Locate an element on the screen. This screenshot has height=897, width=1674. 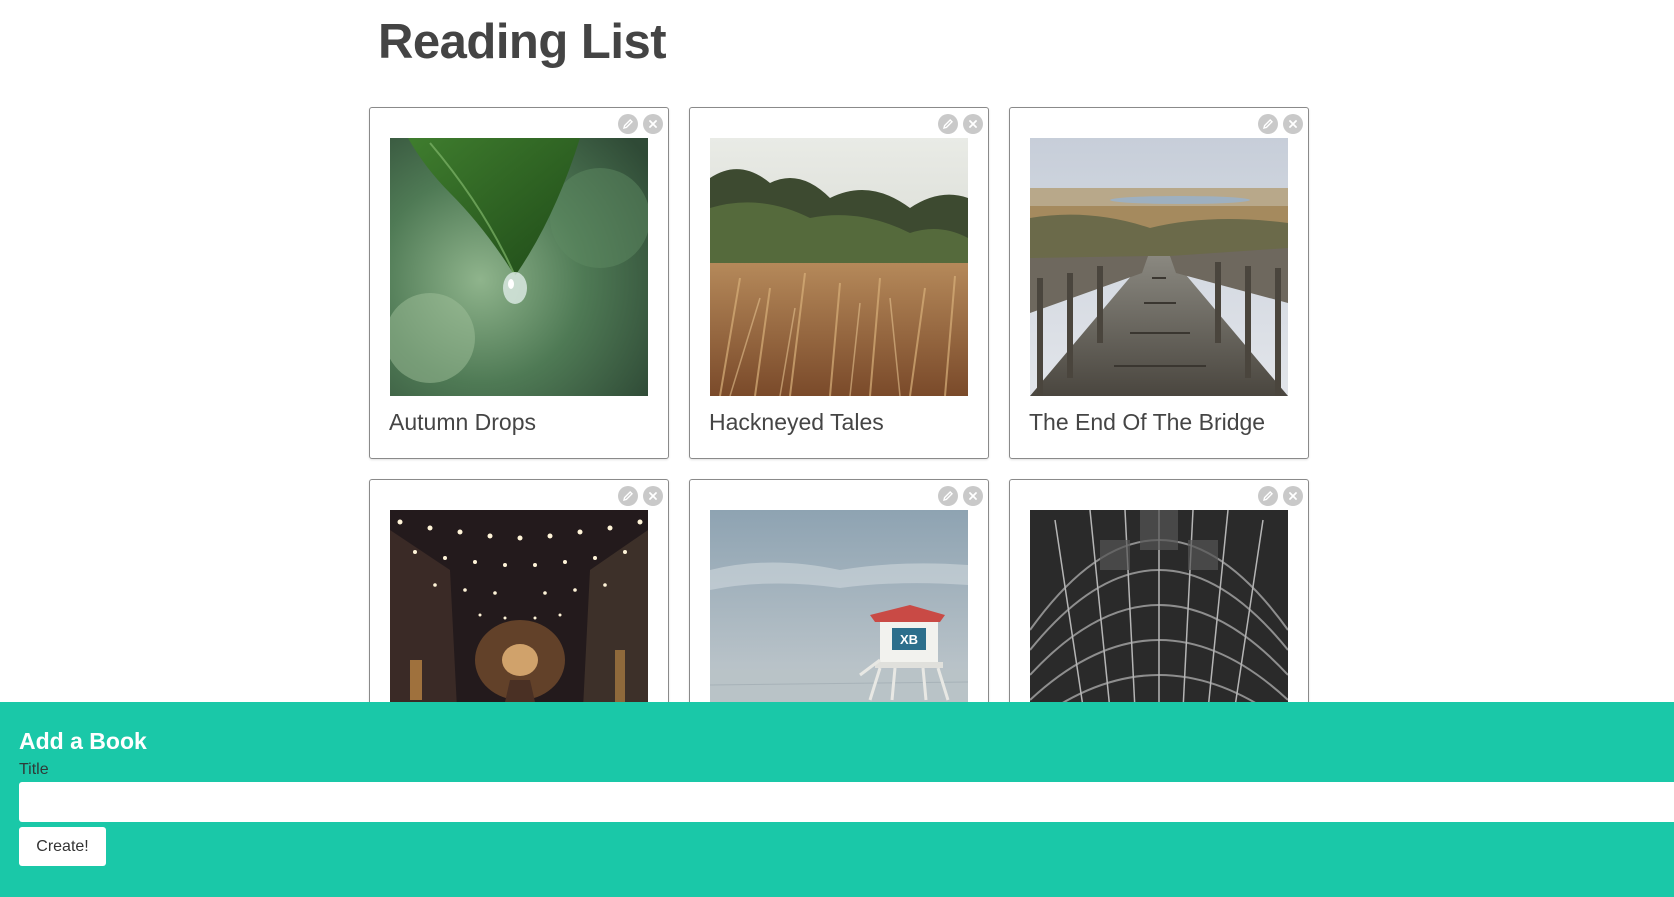
svg-text: XB is located at coordinates (909, 639).